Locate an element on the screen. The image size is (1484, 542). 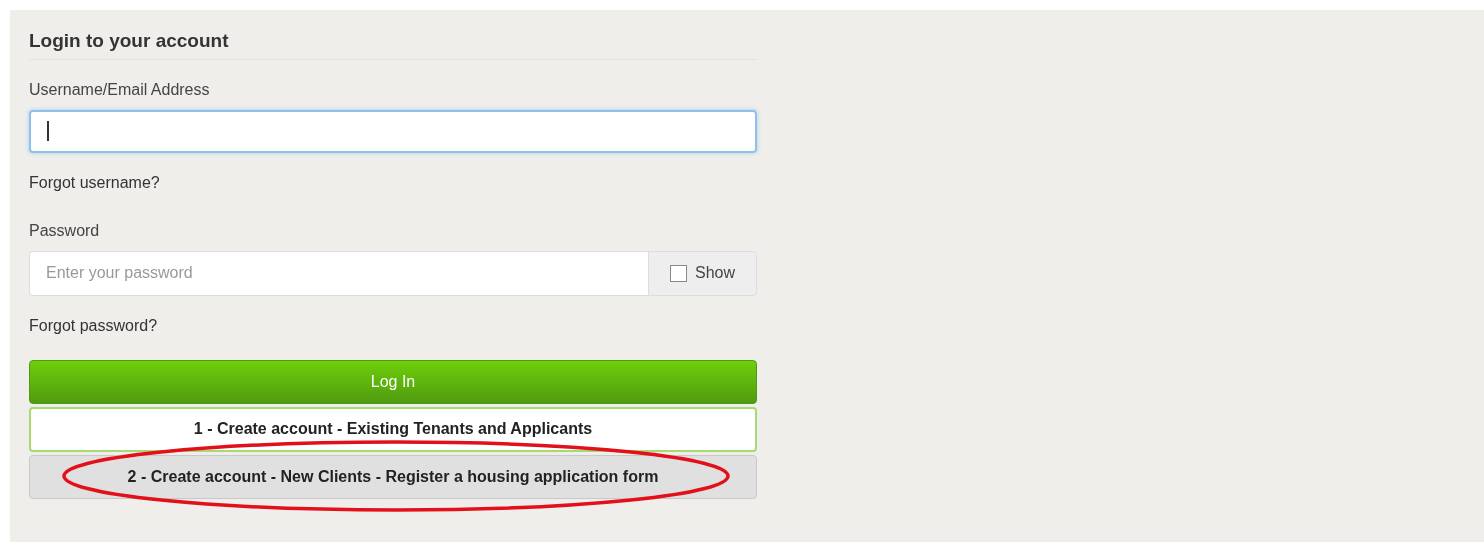
forgot-username-link: Forgot username? is located at coordinates (94, 182).